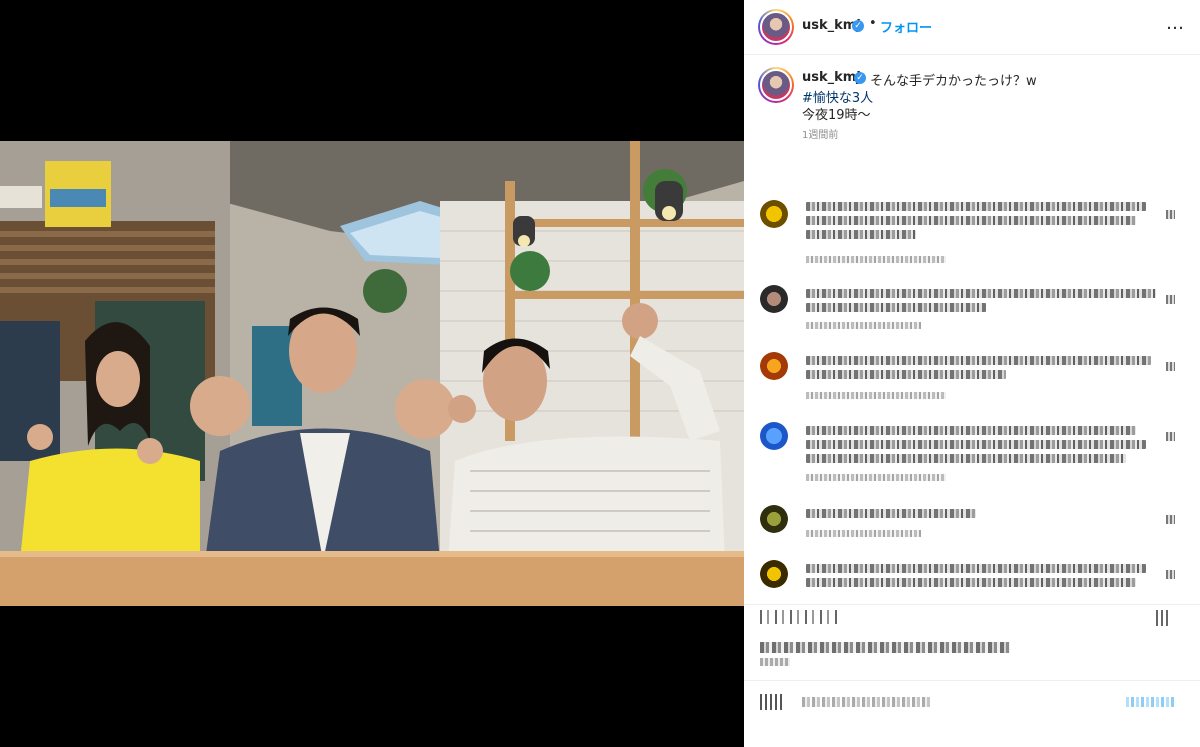  What do you see at coordinates (953, 81) in the screenshot?
I see `caption-text: そんな手デカかったっけ？w` at bounding box center [953, 81].